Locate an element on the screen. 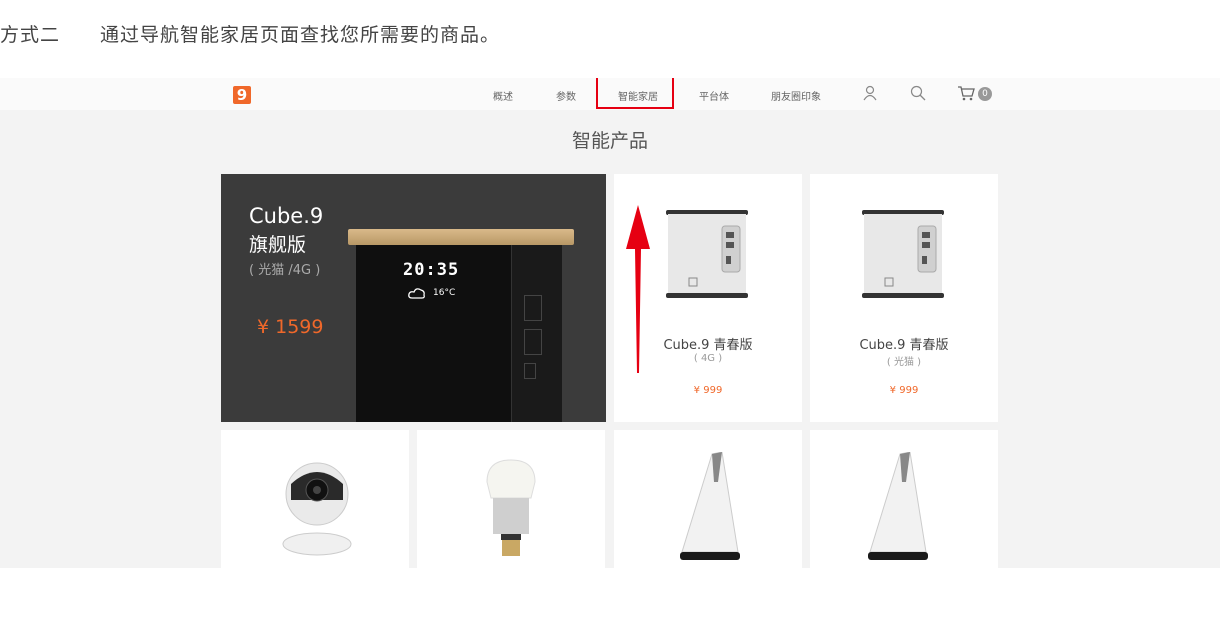  product-card: Cube.9 青春版 ( 光猫 ) ¥ 999 is located at coordinates (904, 298).